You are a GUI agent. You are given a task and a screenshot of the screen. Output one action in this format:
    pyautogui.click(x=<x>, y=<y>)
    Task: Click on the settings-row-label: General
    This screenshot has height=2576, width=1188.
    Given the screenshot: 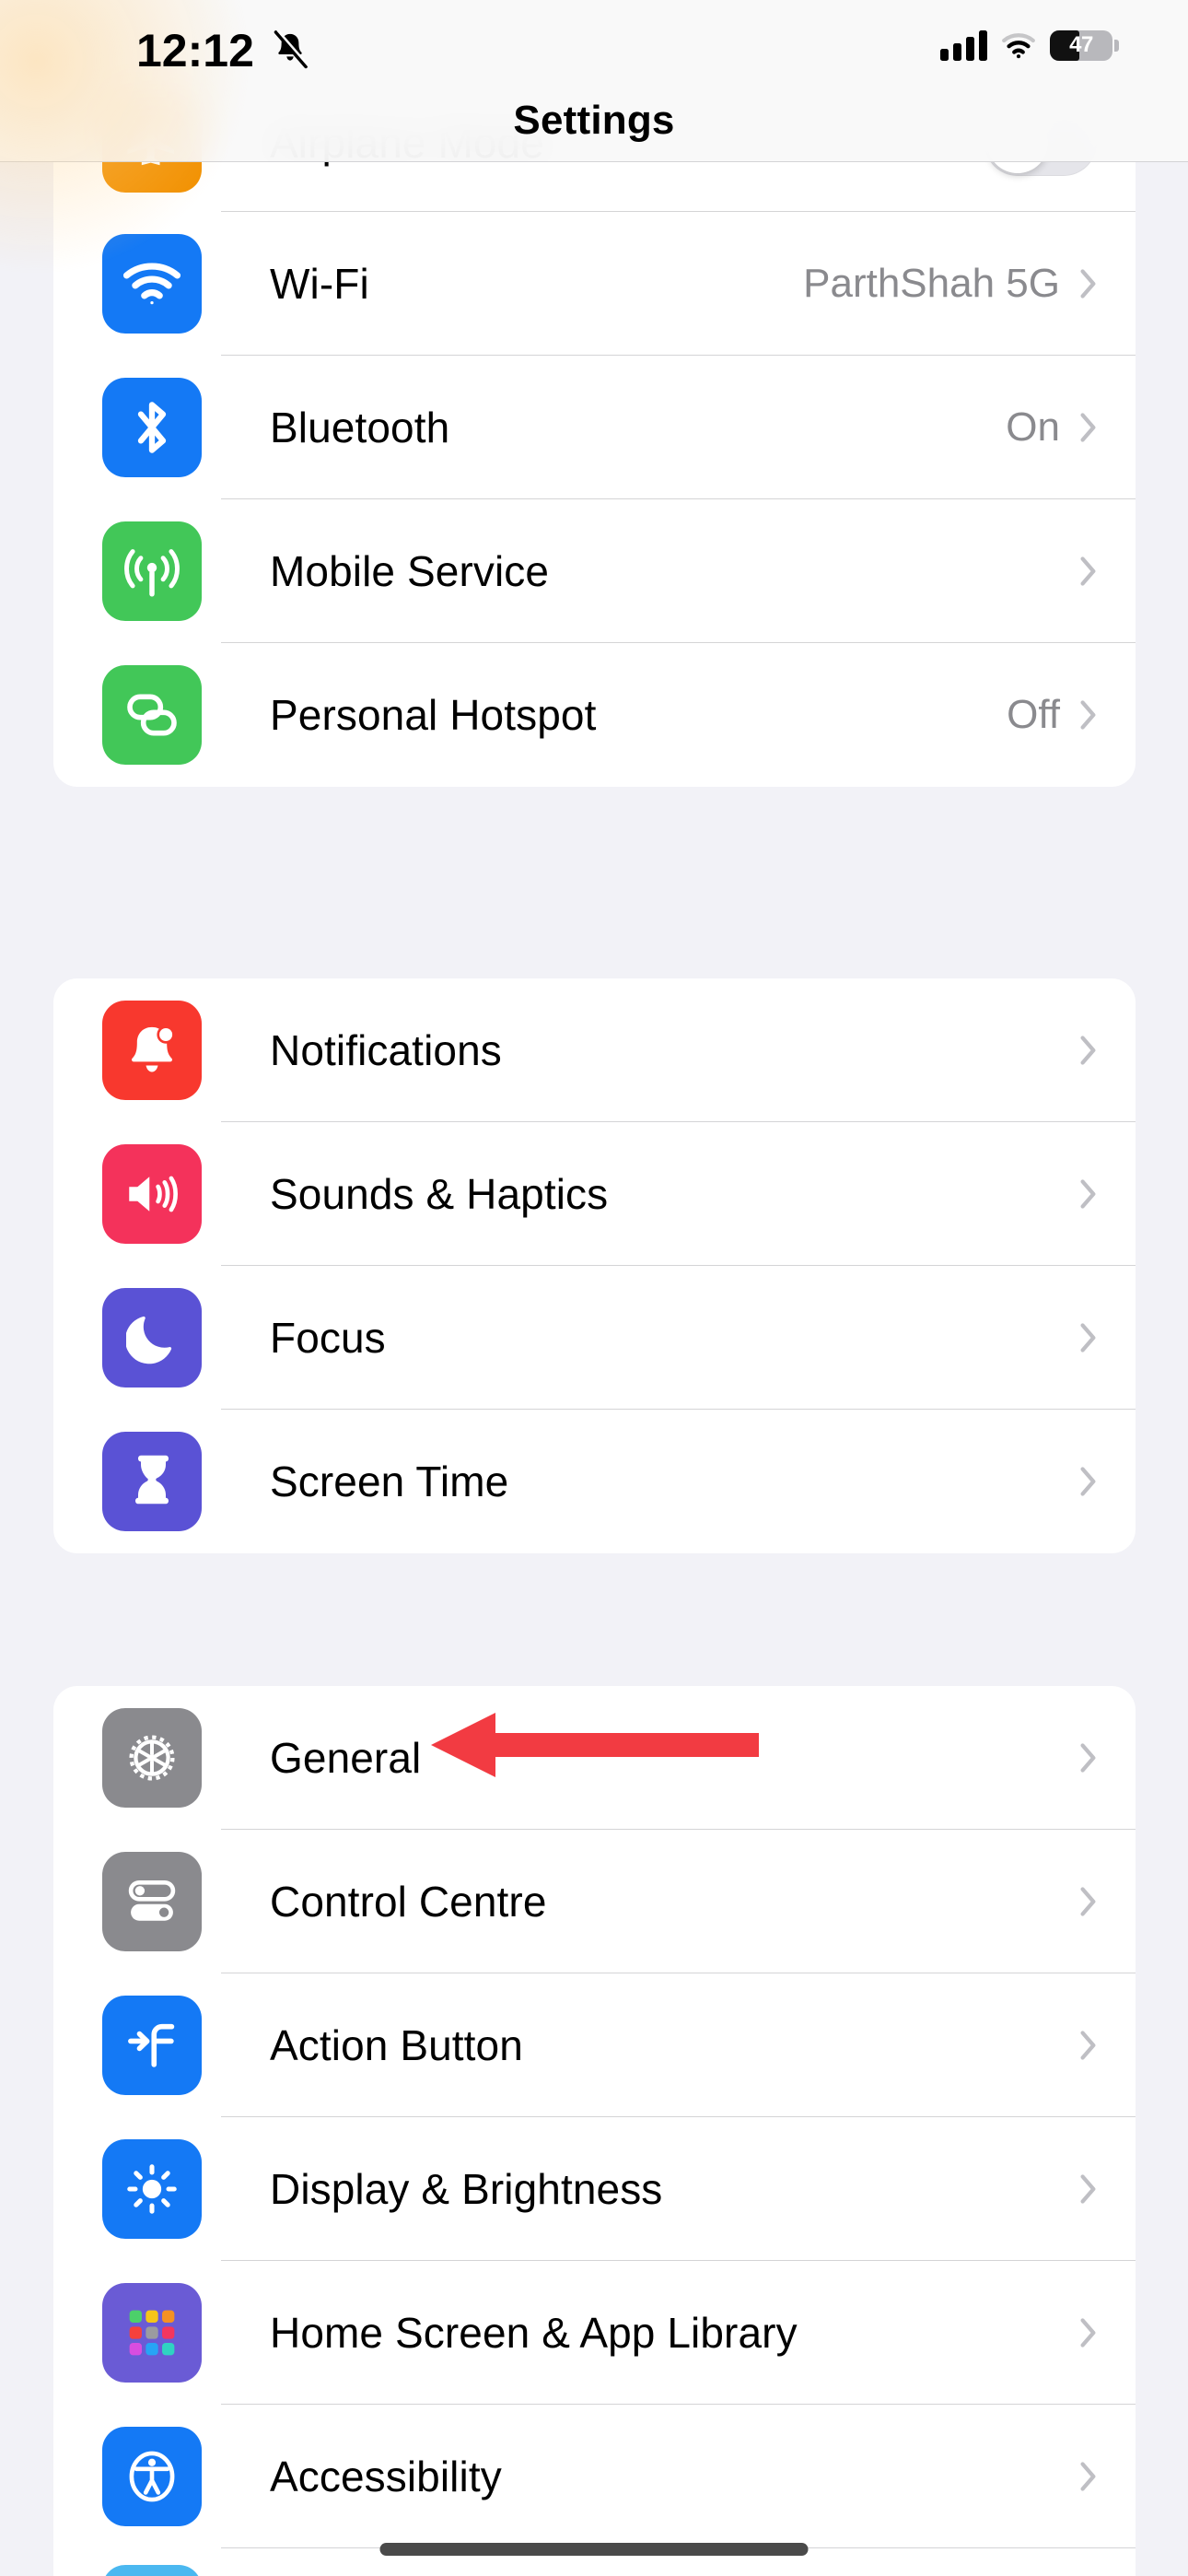 What is the action you would take?
    pyautogui.click(x=346, y=1758)
    